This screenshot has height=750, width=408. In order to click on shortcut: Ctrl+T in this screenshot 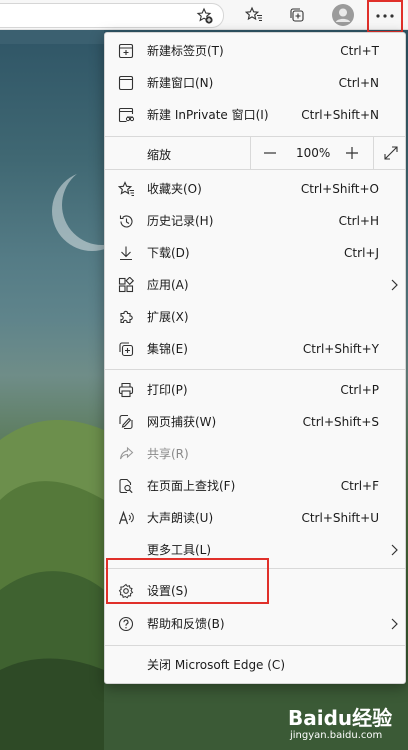, I will do `click(359, 51)`.